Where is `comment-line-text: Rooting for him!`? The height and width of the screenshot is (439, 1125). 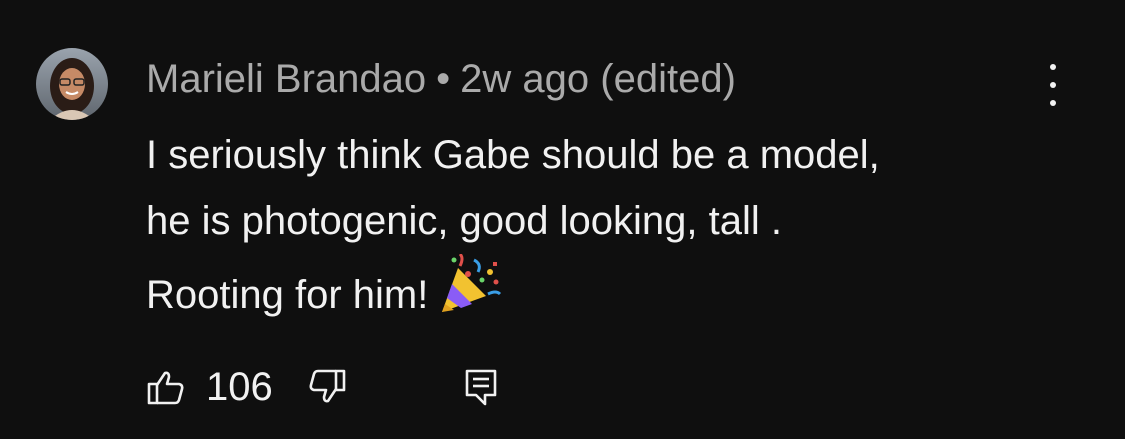 comment-line-text: Rooting for him! is located at coordinates (287, 295).